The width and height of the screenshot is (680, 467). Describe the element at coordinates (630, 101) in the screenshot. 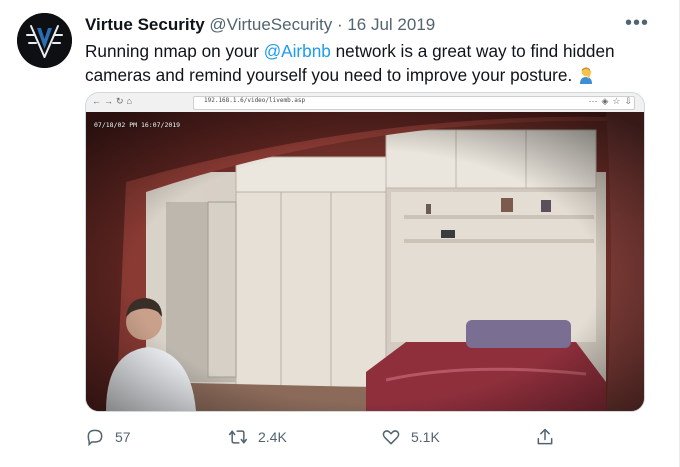

I see `download-icon: ⇩` at that location.